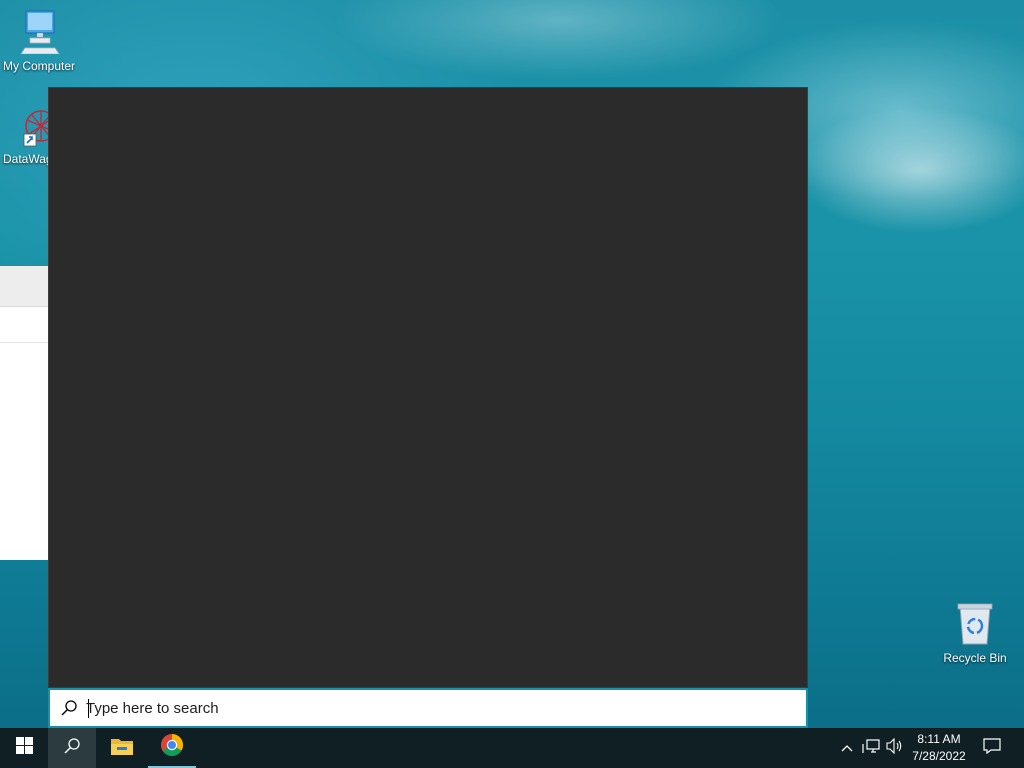 Image resolution: width=1024 pixels, height=768 pixels. I want to click on action-center-icon, so click(992, 748).